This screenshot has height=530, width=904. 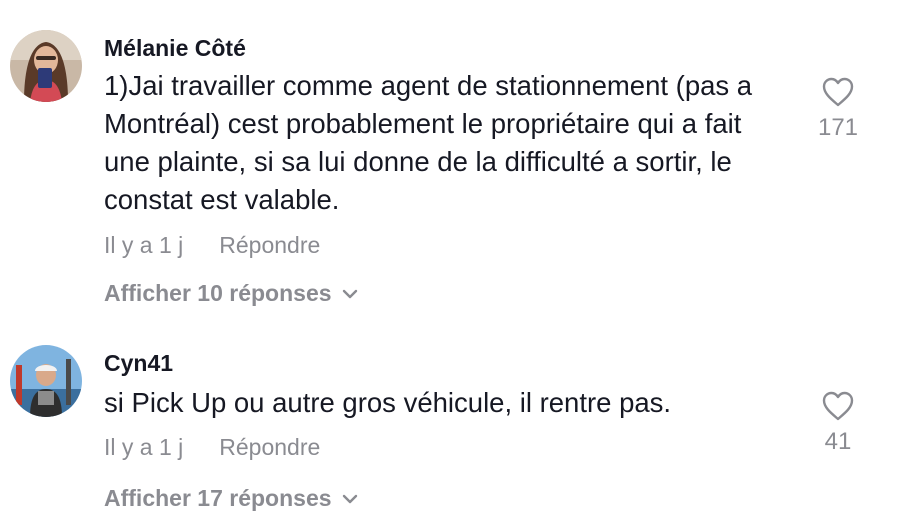 What do you see at coordinates (175, 48) in the screenshot?
I see `comment-username: Mélanie Côté` at bounding box center [175, 48].